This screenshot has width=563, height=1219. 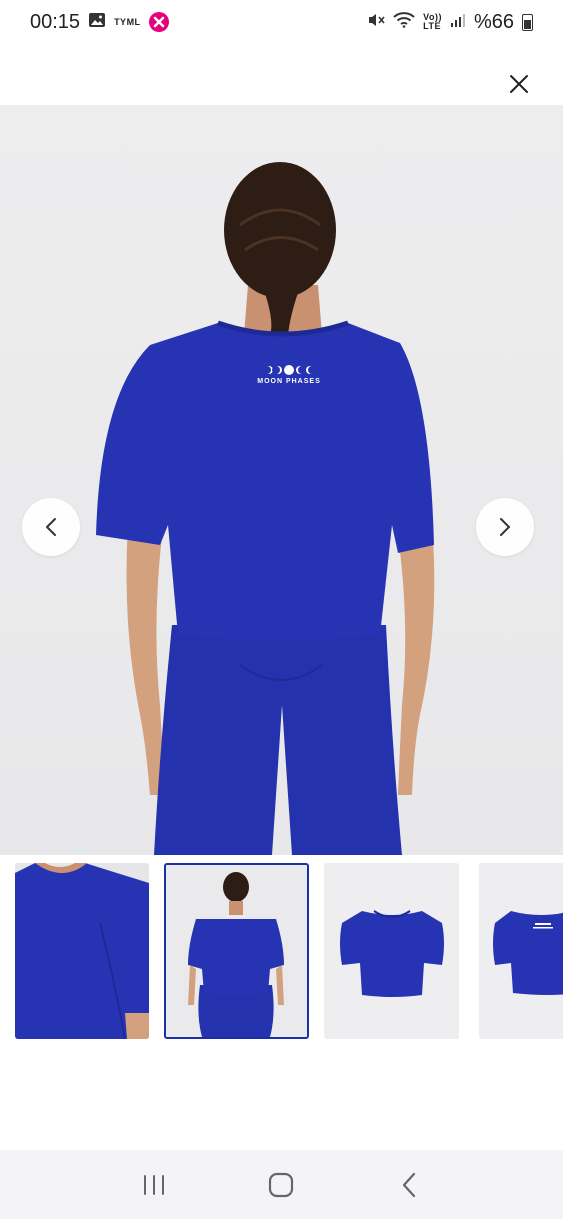 I want to click on thumbnail-4-image, so click(x=521, y=951).